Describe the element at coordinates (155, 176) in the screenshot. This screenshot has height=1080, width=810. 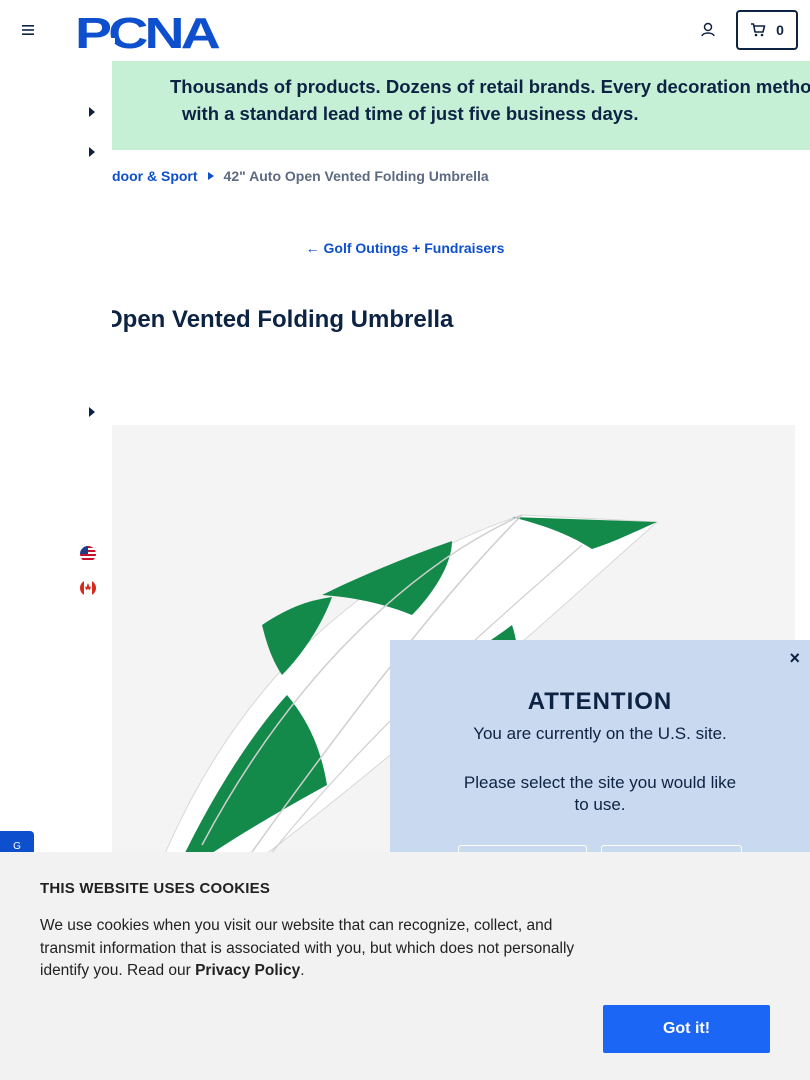
I see `breadcrumb-parent-link: door & Sport` at that location.